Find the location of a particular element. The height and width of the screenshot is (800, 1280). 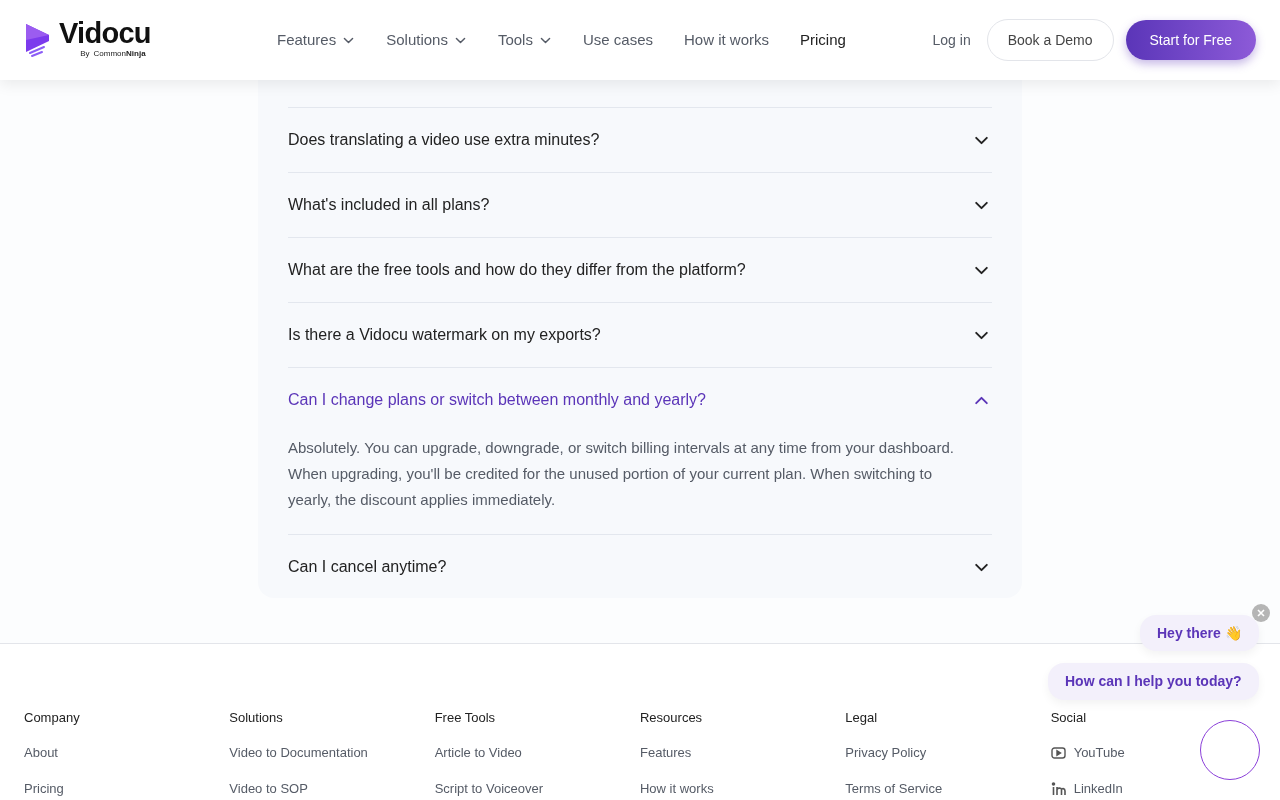

faq-question: What's included in all plans? is located at coordinates (640, 205).